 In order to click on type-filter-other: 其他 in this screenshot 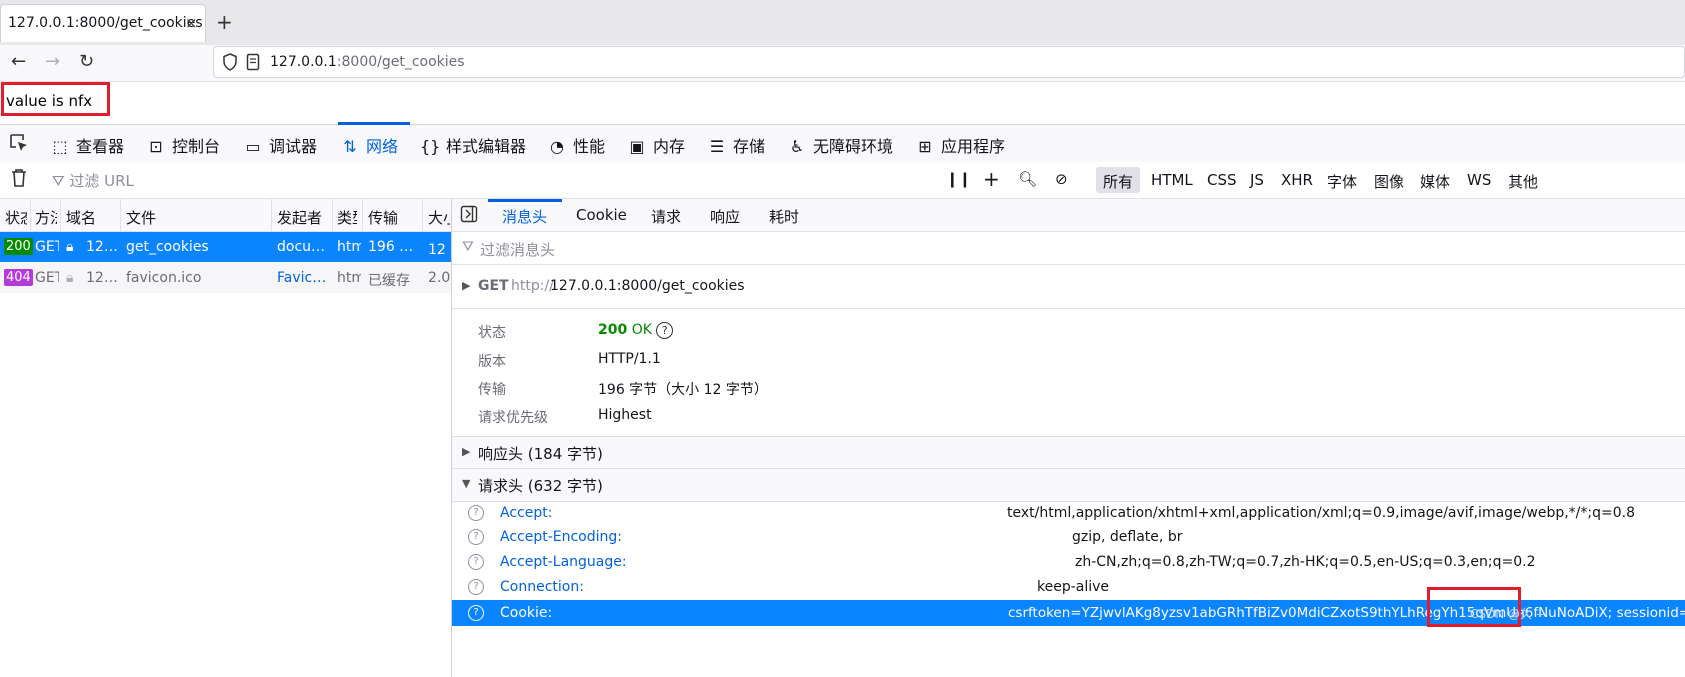, I will do `click(1523, 181)`.